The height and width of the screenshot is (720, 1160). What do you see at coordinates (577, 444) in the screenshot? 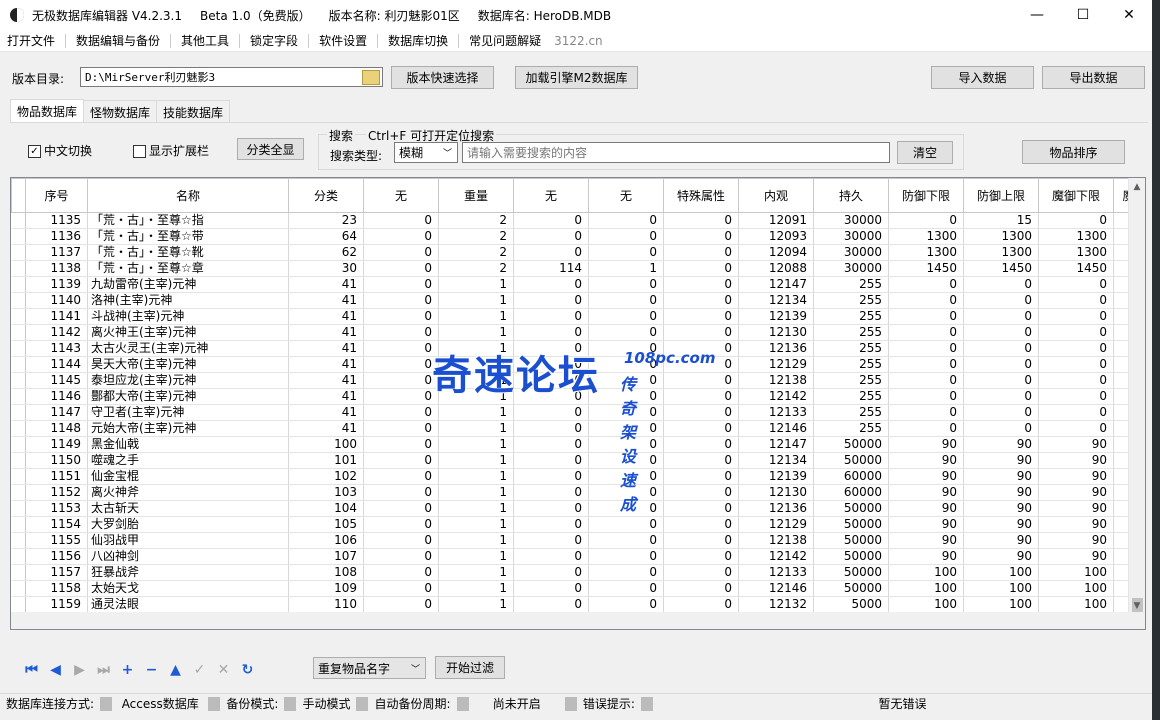
I see `table-row: 1149 黑金仙戟 100 0 1 0 0 0 12147 50000 90 90 90` at bounding box center [577, 444].